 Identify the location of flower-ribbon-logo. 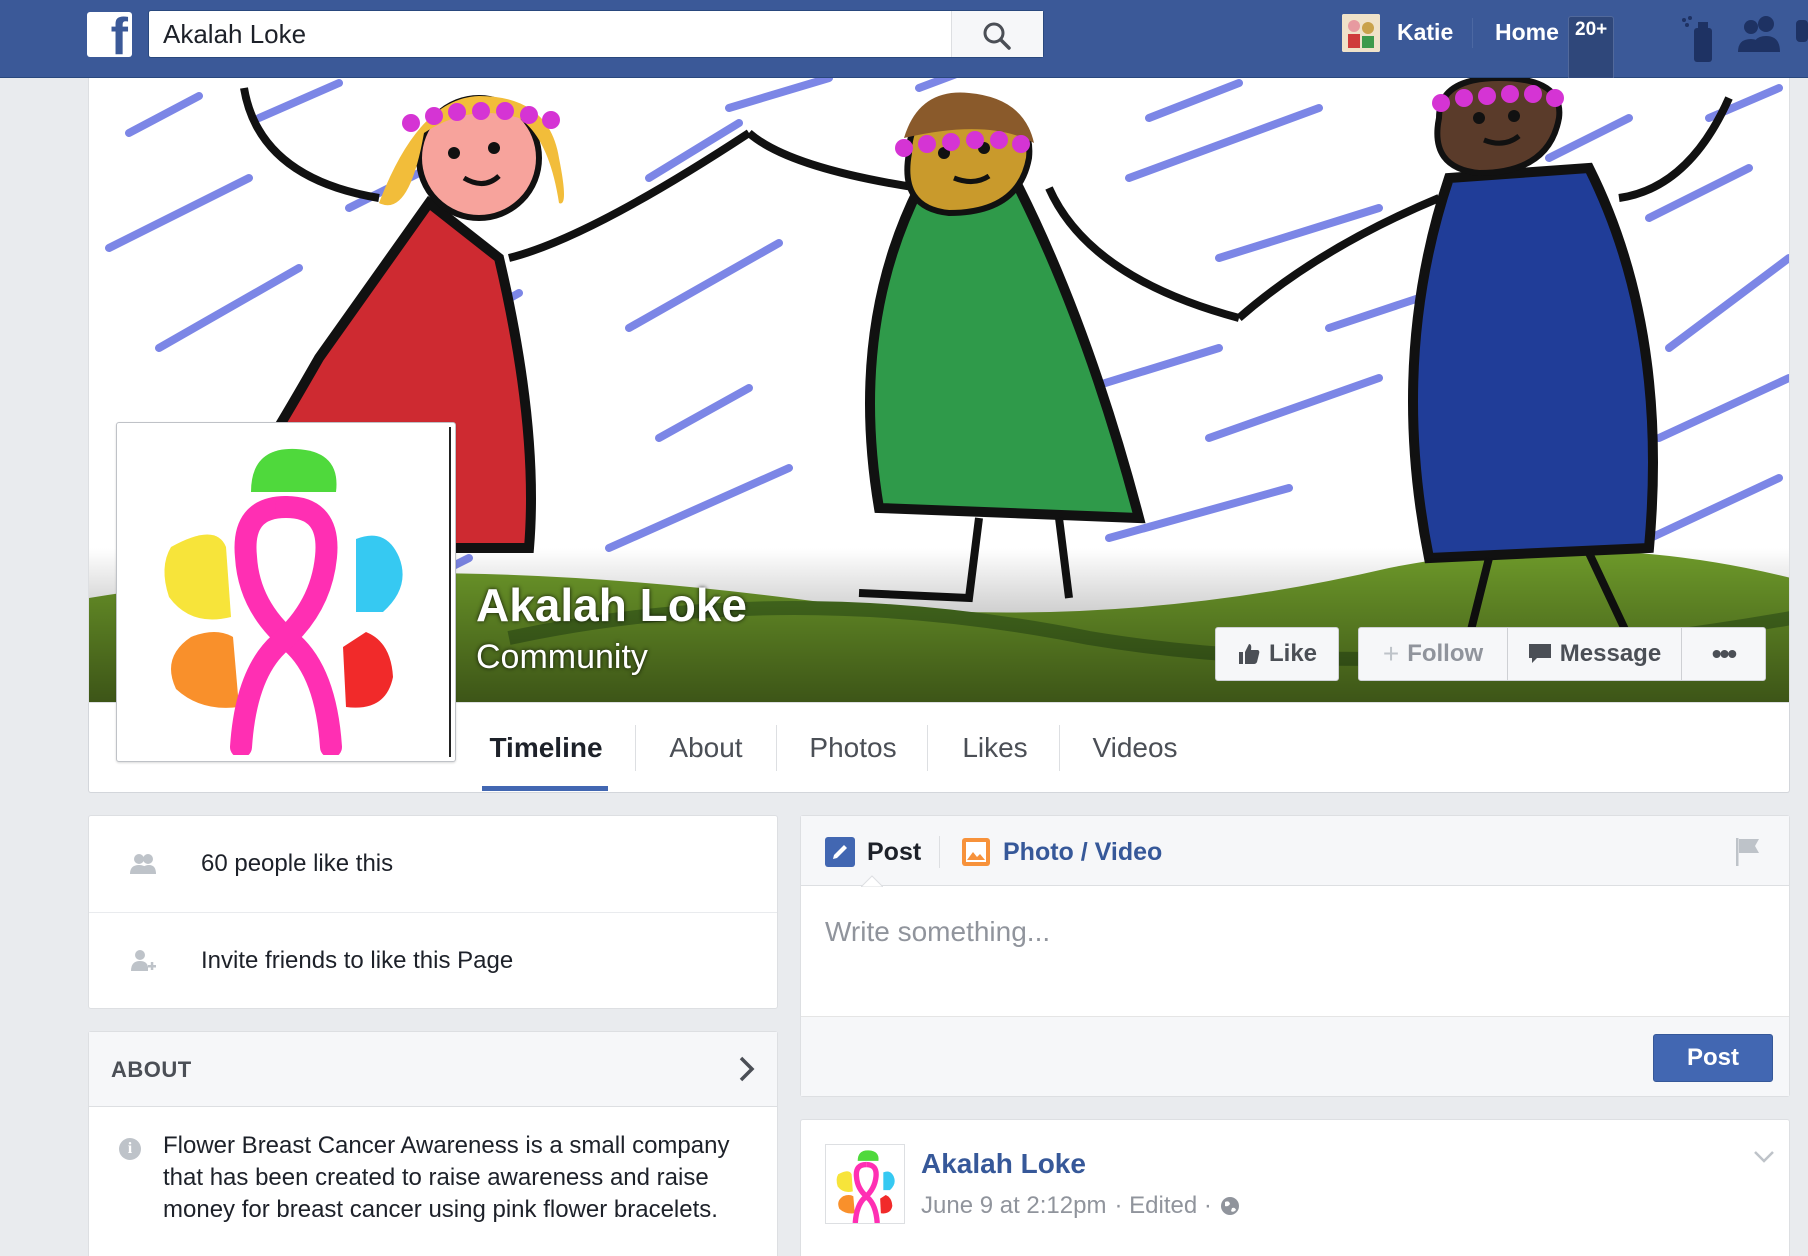
(283, 602).